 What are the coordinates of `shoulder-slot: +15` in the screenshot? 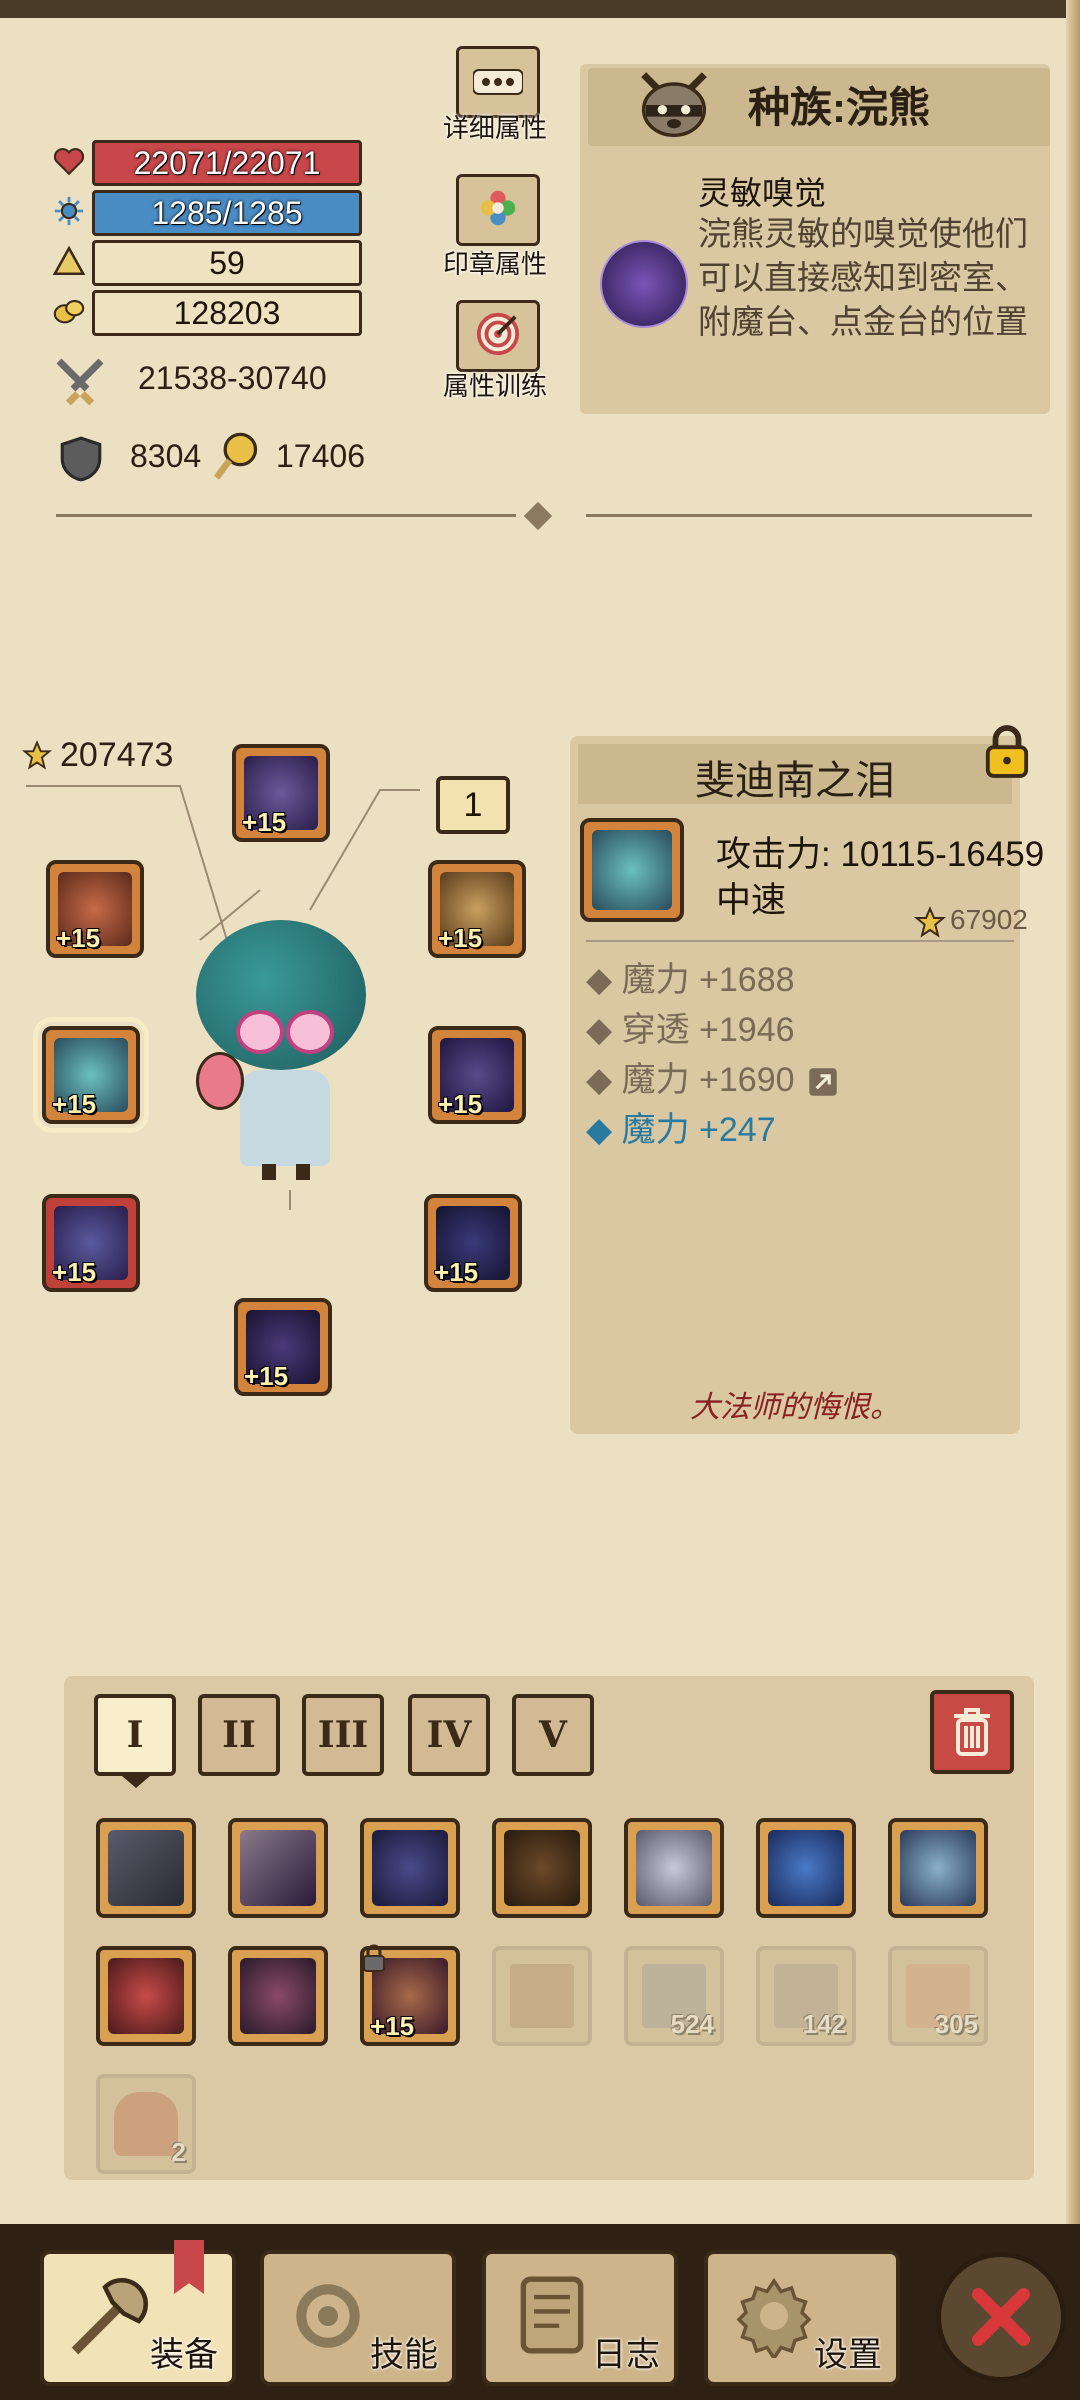 It's located at (477, 1075).